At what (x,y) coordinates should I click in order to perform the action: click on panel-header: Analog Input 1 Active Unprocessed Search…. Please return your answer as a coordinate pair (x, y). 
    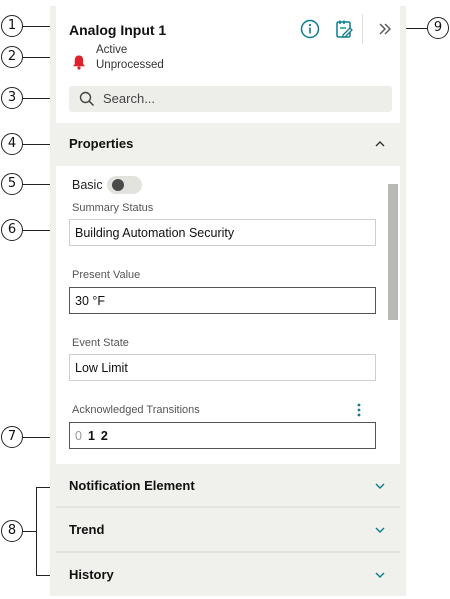
    Looking at the image, I should click on (228, 64).